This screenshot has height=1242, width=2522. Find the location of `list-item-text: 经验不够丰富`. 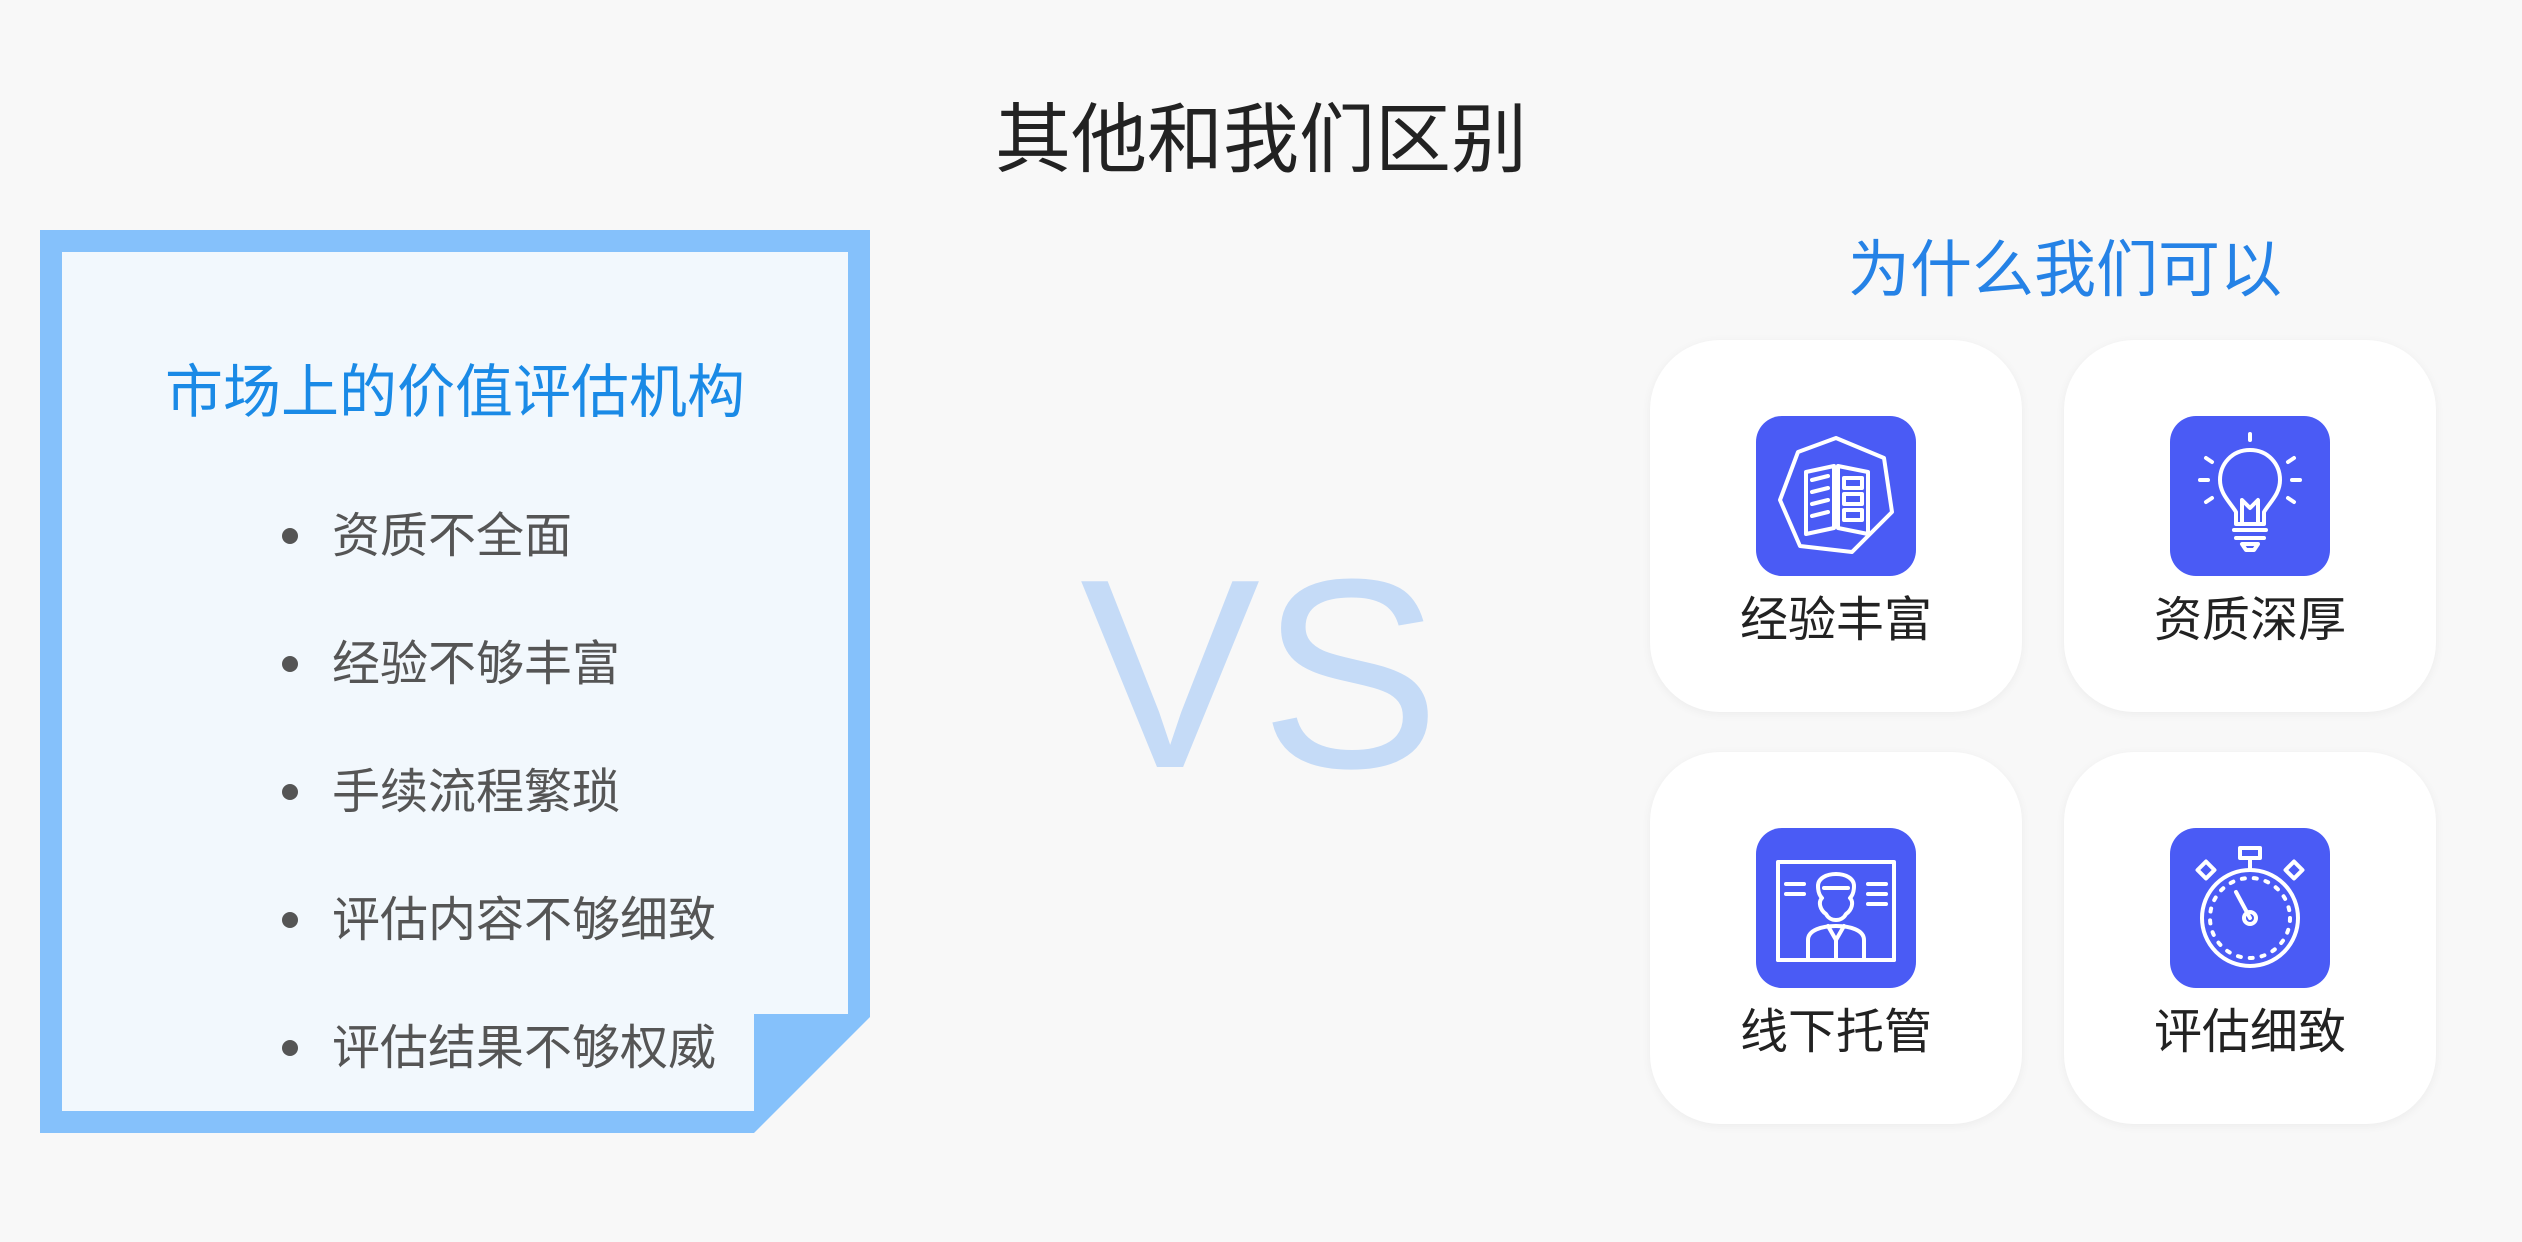

list-item-text: 经验不够丰富 is located at coordinates (476, 664).